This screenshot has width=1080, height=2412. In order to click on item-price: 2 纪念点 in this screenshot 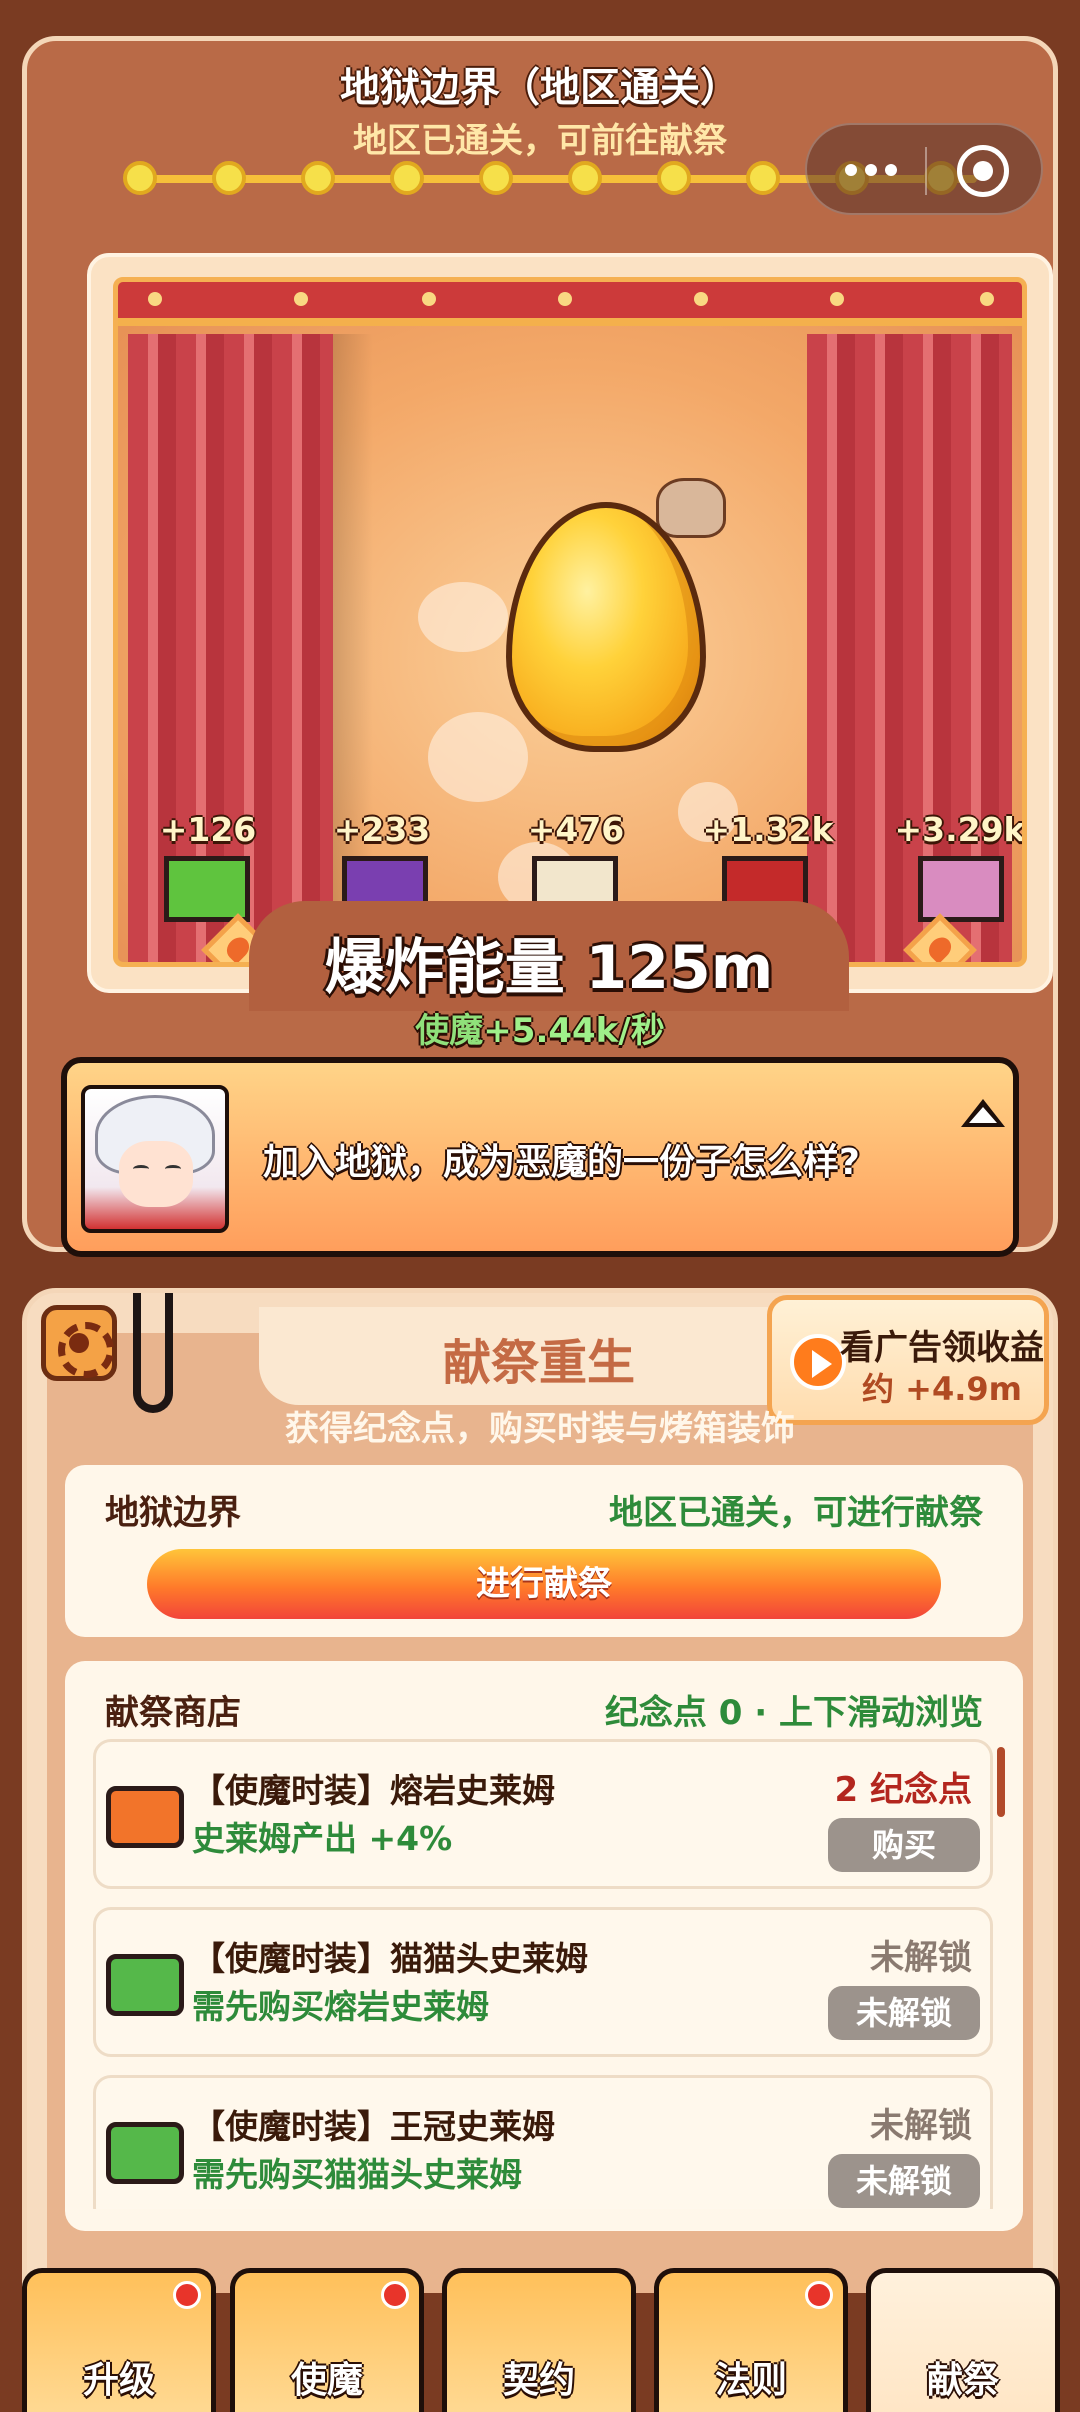, I will do `click(903, 1790)`.